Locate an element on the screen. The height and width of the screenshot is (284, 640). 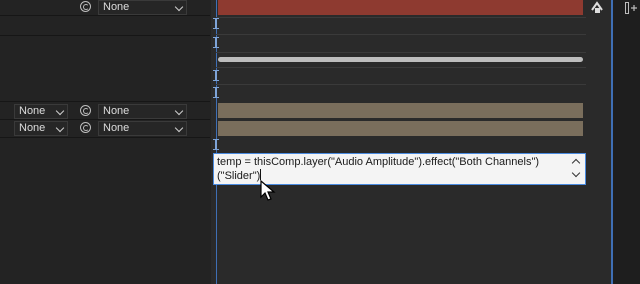
layer-bar-red is located at coordinates (400, 7).